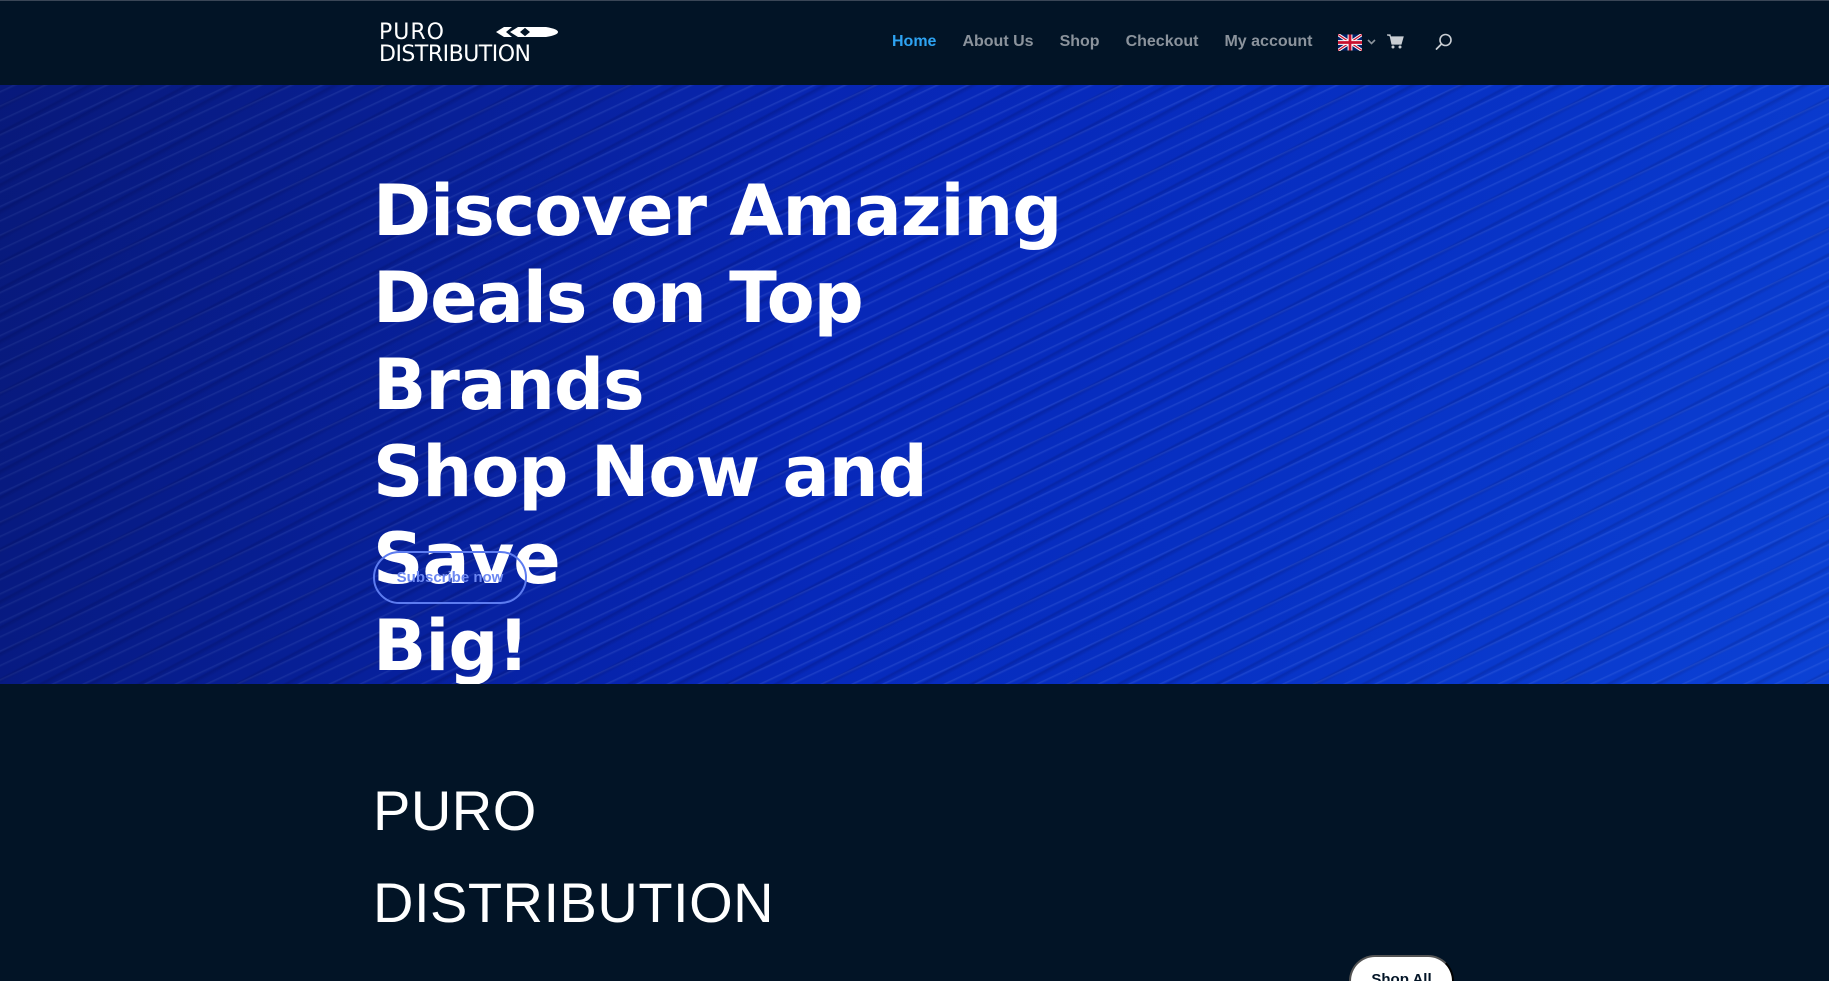 Image resolution: width=1830 pixels, height=981 pixels. I want to click on brand-heading-line2: DISTRIBUTION, so click(574, 902).